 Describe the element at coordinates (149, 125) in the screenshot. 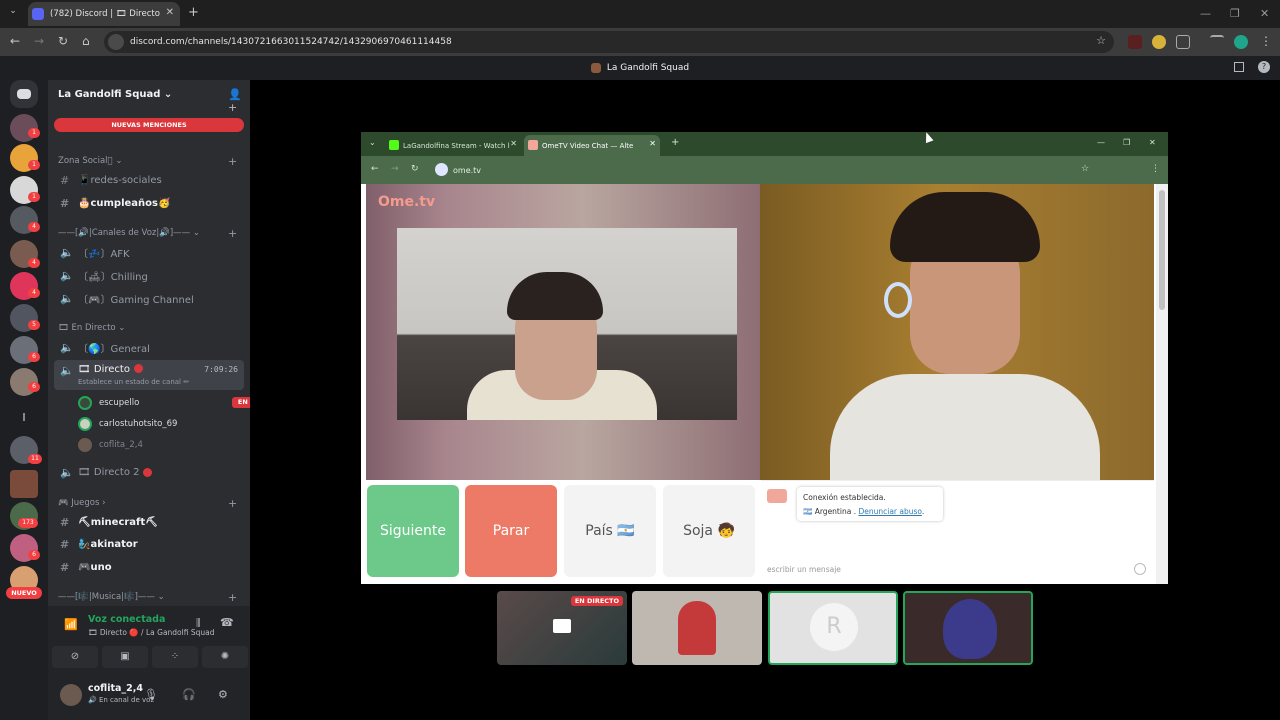

I see `new-mentions-banner: NUEVAS MENCIONES` at that location.